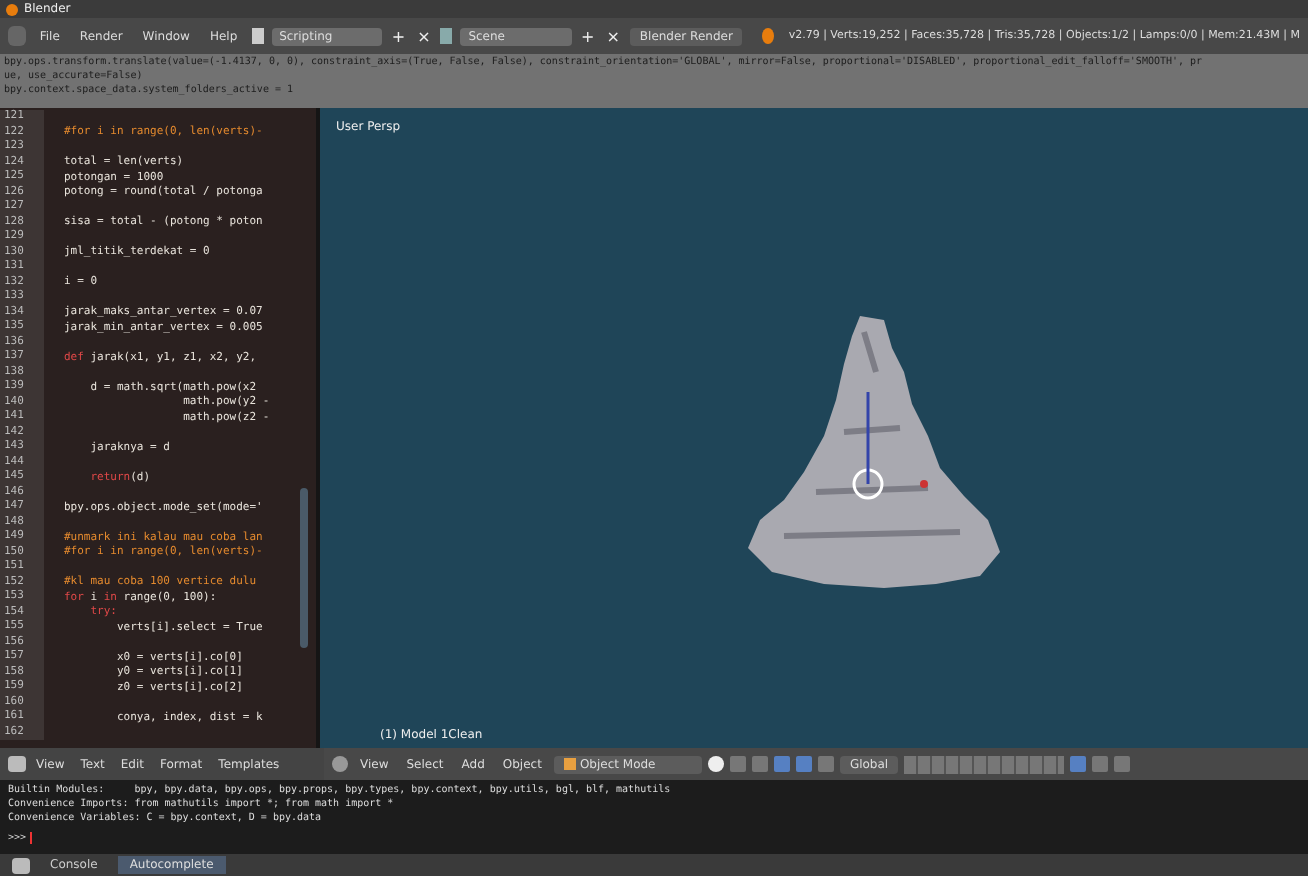 The image size is (1308, 876). Describe the element at coordinates (31, 838) in the screenshot. I see `text-cursor` at that location.